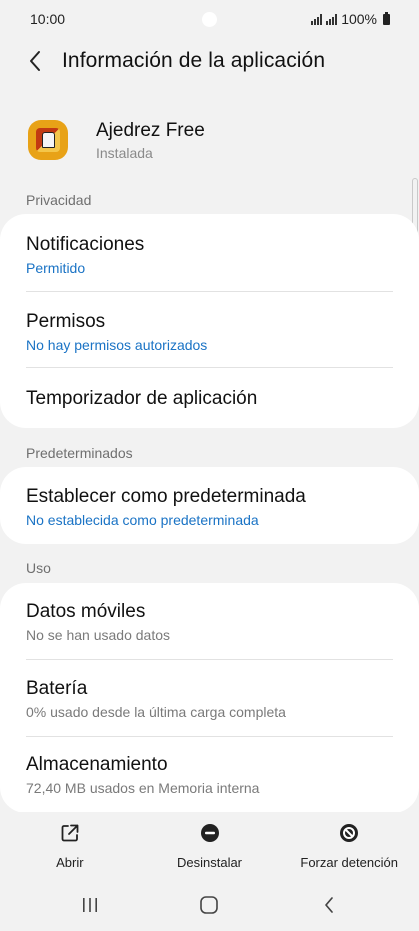 The image size is (419, 931). I want to click on camera-cutout, so click(209, 19).